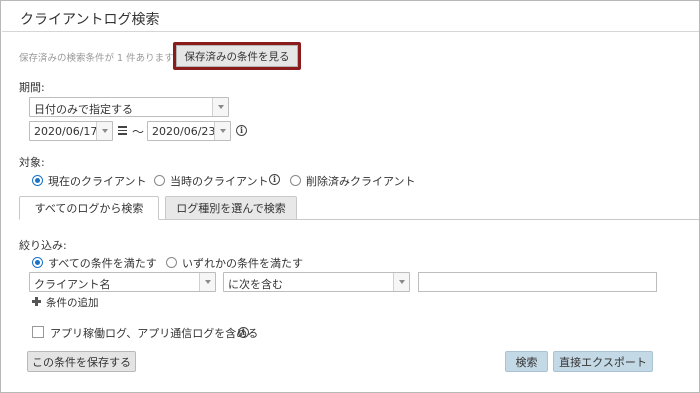 Image resolution: width=700 pixels, height=393 pixels. What do you see at coordinates (219, 181) in the screenshot?
I see `radio-past-client-label: 当時のクライアント` at bounding box center [219, 181].